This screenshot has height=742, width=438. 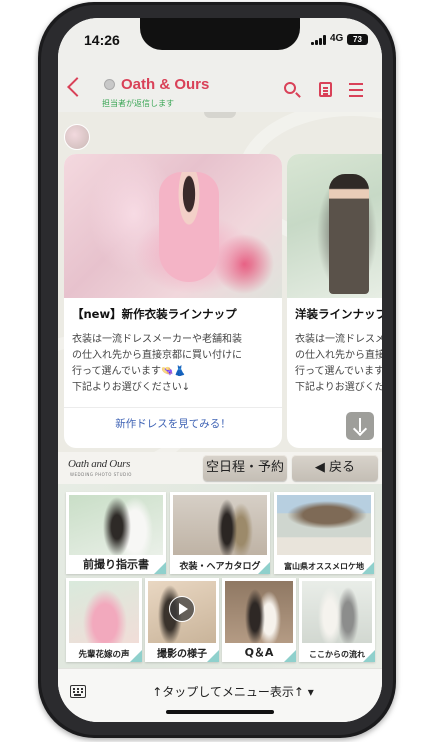 What do you see at coordinates (220, 87) in the screenshot?
I see `chat-header: Oath & Ours 担当者が返信します` at bounding box center [220, 87].